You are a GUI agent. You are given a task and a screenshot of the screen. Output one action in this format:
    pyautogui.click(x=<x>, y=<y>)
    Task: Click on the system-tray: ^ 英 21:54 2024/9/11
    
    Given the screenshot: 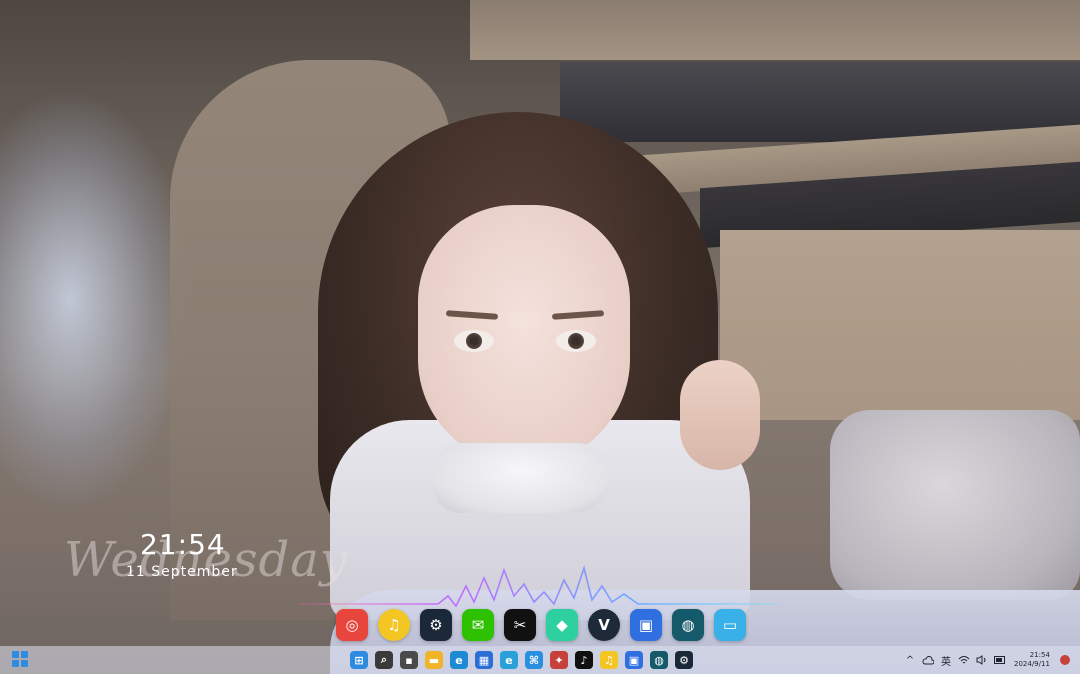 What is the action you would take?
    pyautogui.click(x=987, y=660)
    